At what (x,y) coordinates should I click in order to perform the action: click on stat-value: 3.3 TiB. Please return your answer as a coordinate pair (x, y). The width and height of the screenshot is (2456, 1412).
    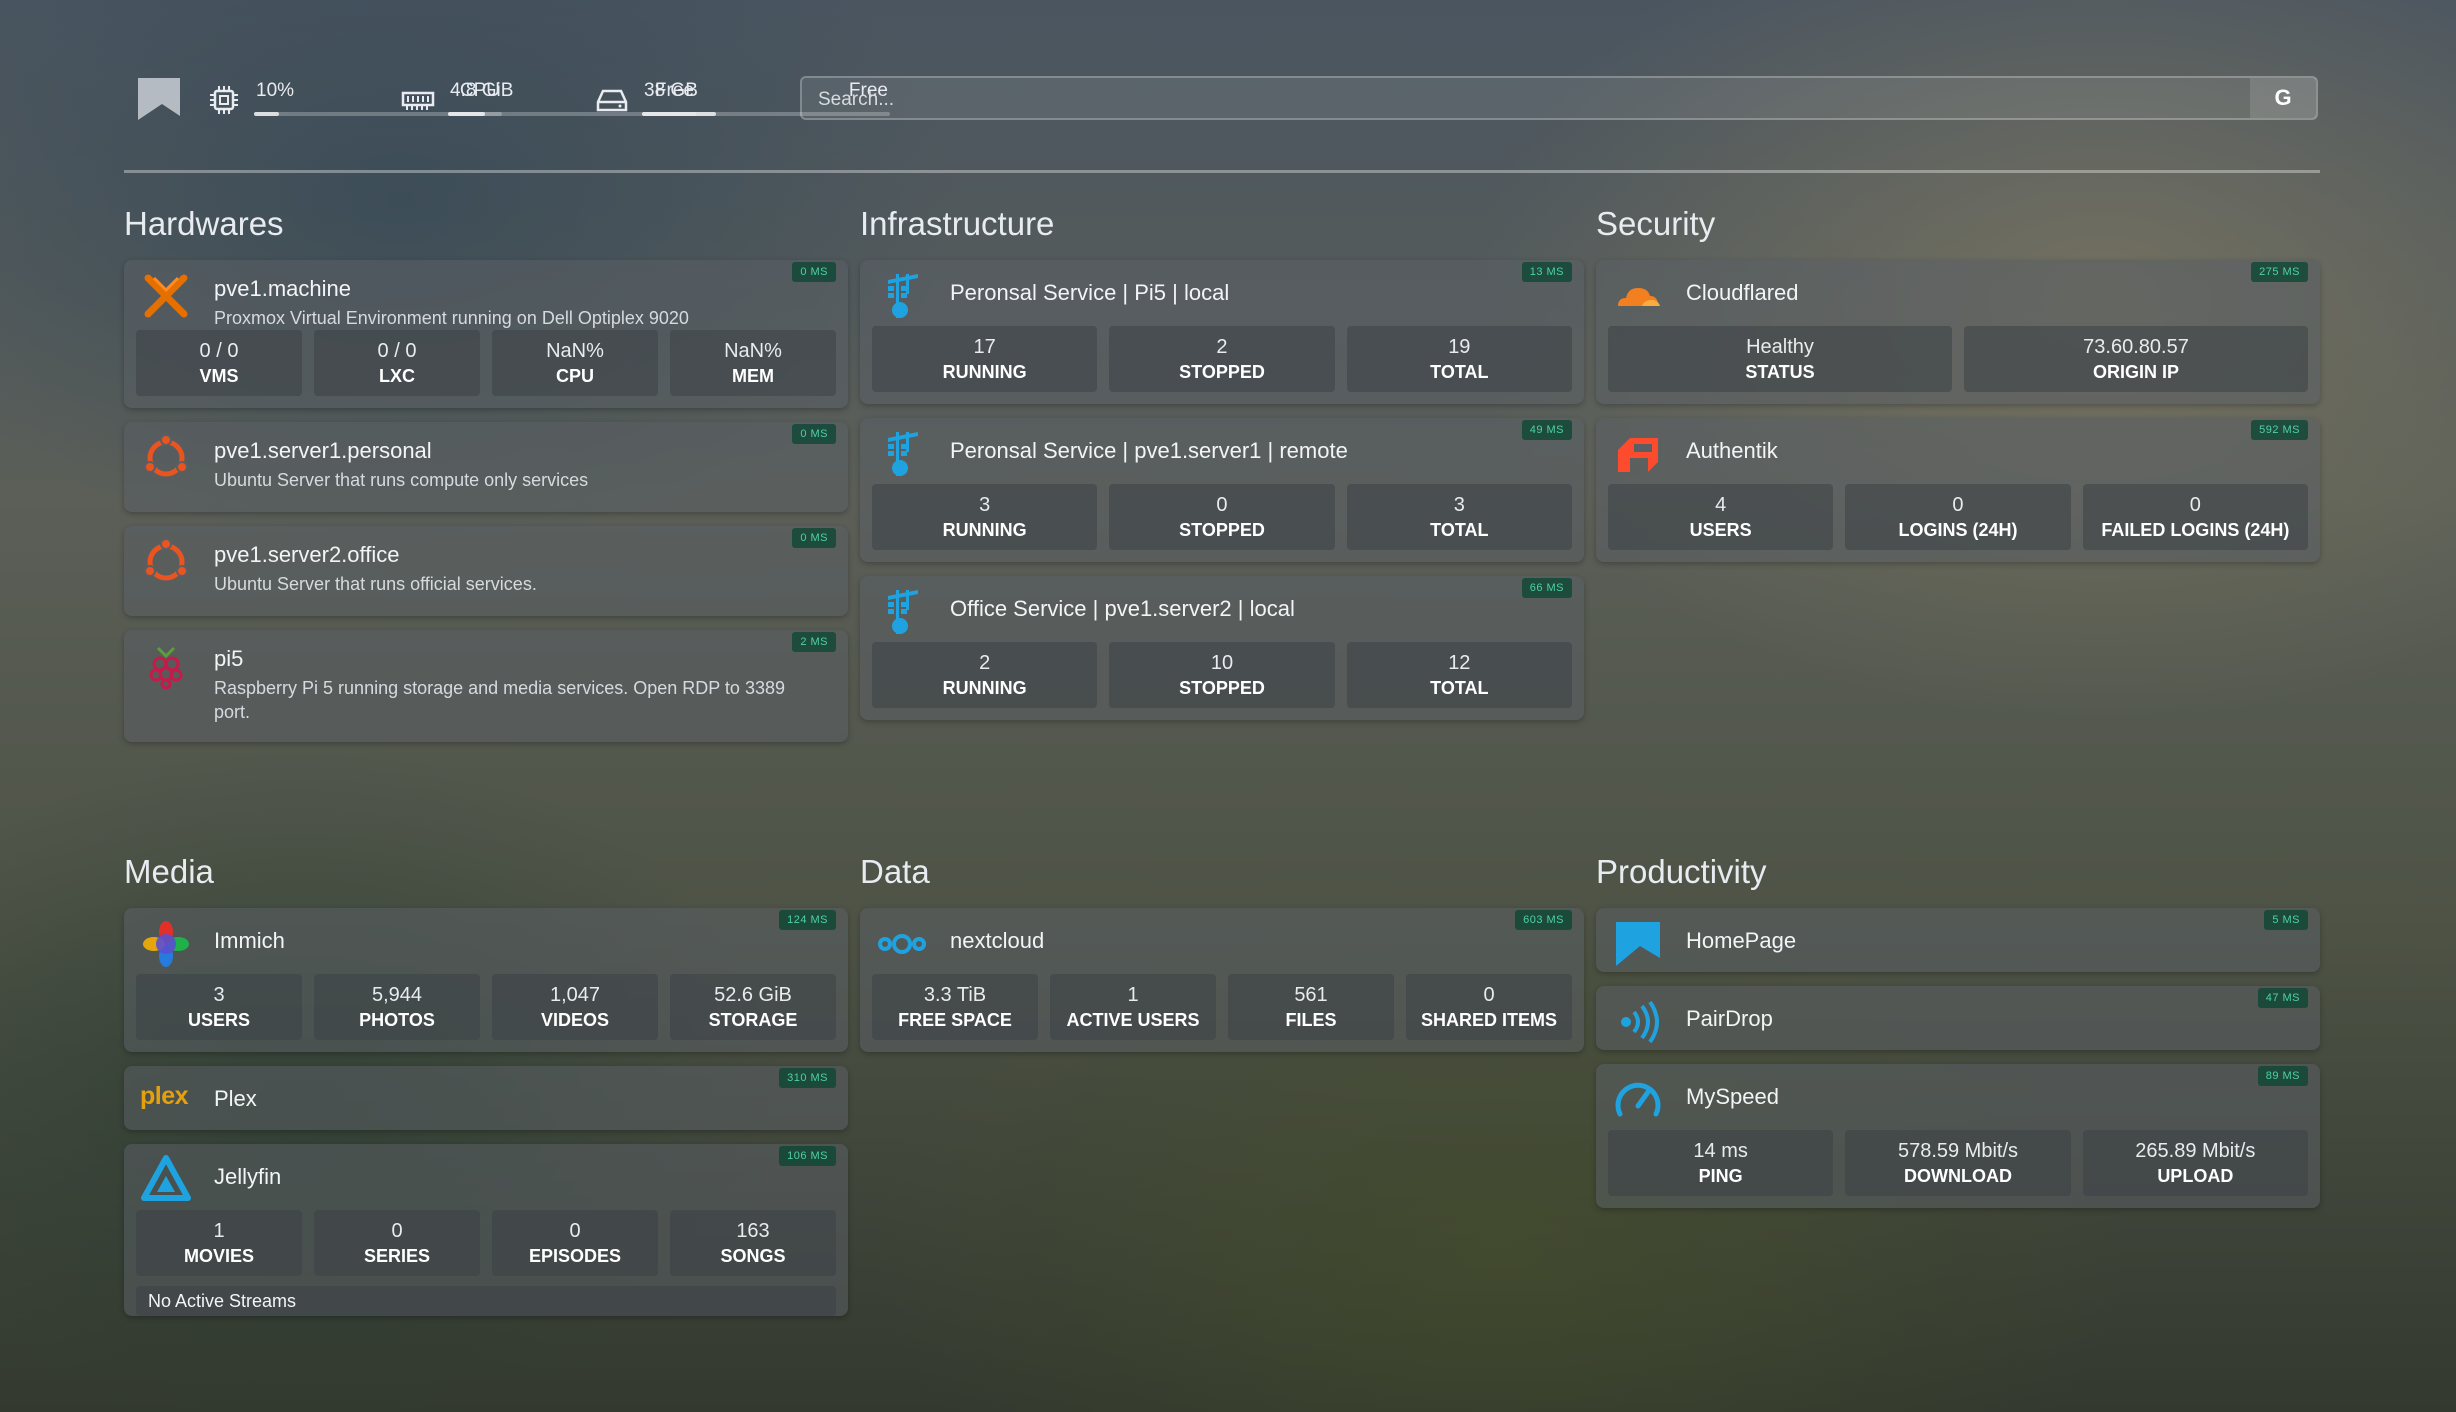
    Looking at the image, I should click on (955, 995).